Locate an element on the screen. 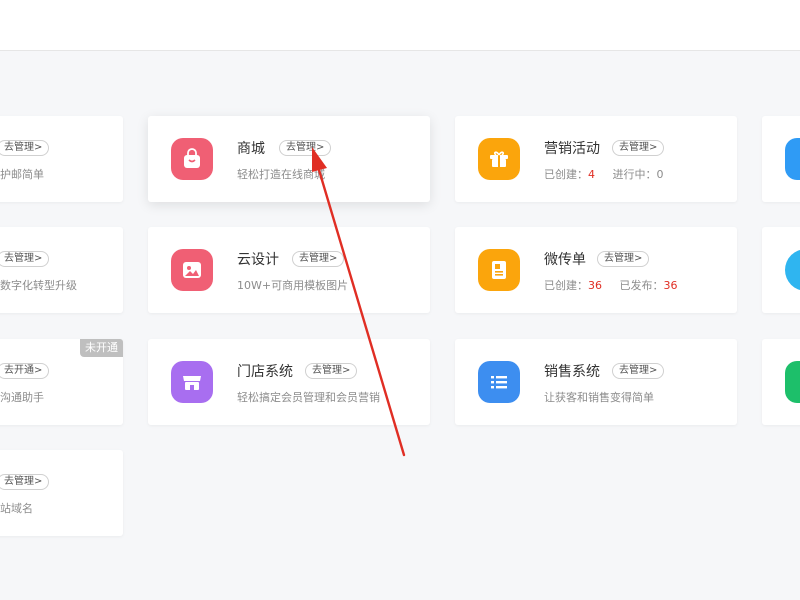 The width and height of the screenshot is (800, 600). service-card-mall: 商城 去管理> 轻松打造在线商城 is located at coordinates (289, 159).